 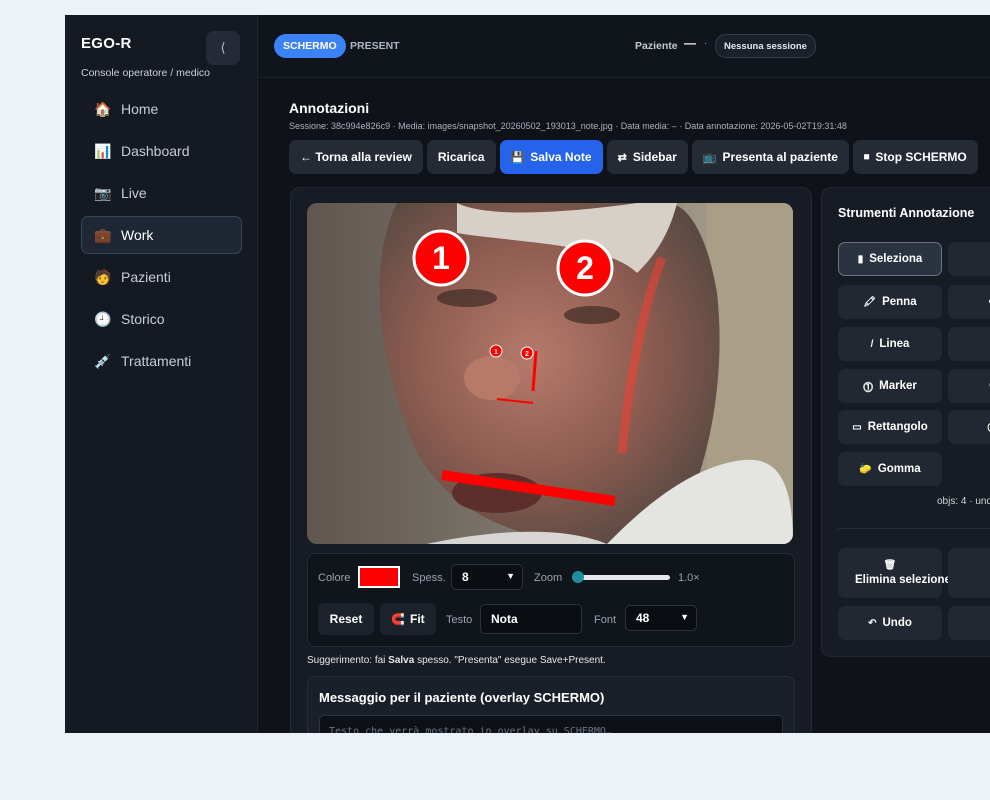 What do you see at coordinates (161, 109) in the screenshot?
I see `sidebar-item-home: 🏠 Home` at bounding box center [161, 109].